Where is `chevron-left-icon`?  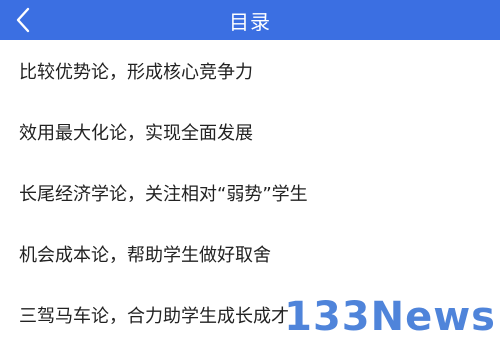
chevron-left-icon is located at coordinates (23, 20).